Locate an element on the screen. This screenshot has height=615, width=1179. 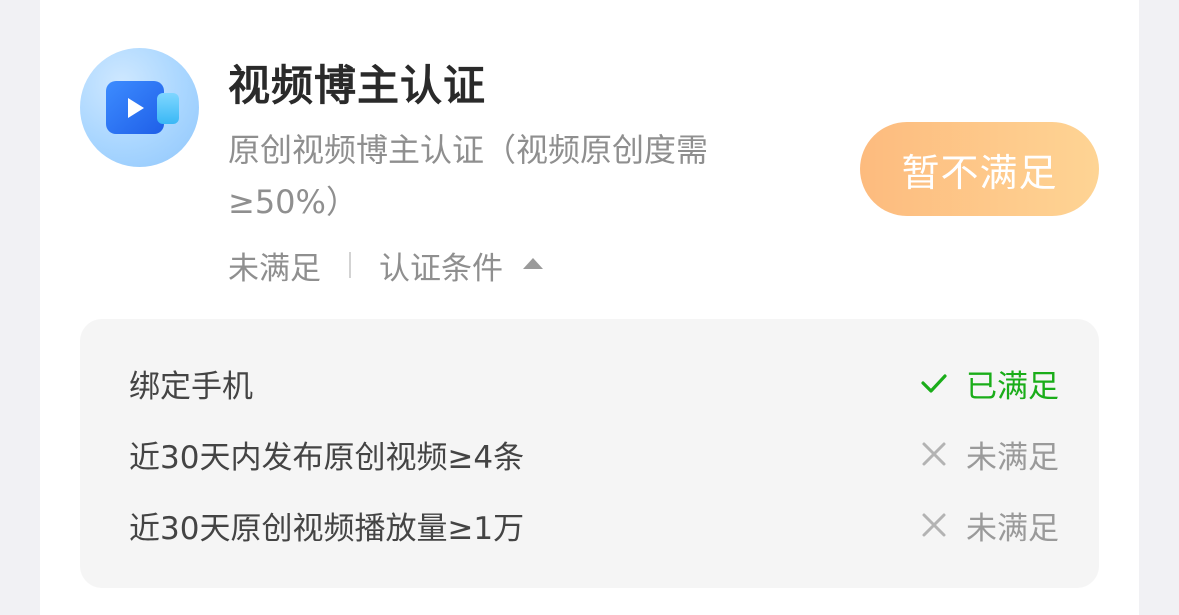
condition-label: 绑定手机 is located at coordinates (191, 386).